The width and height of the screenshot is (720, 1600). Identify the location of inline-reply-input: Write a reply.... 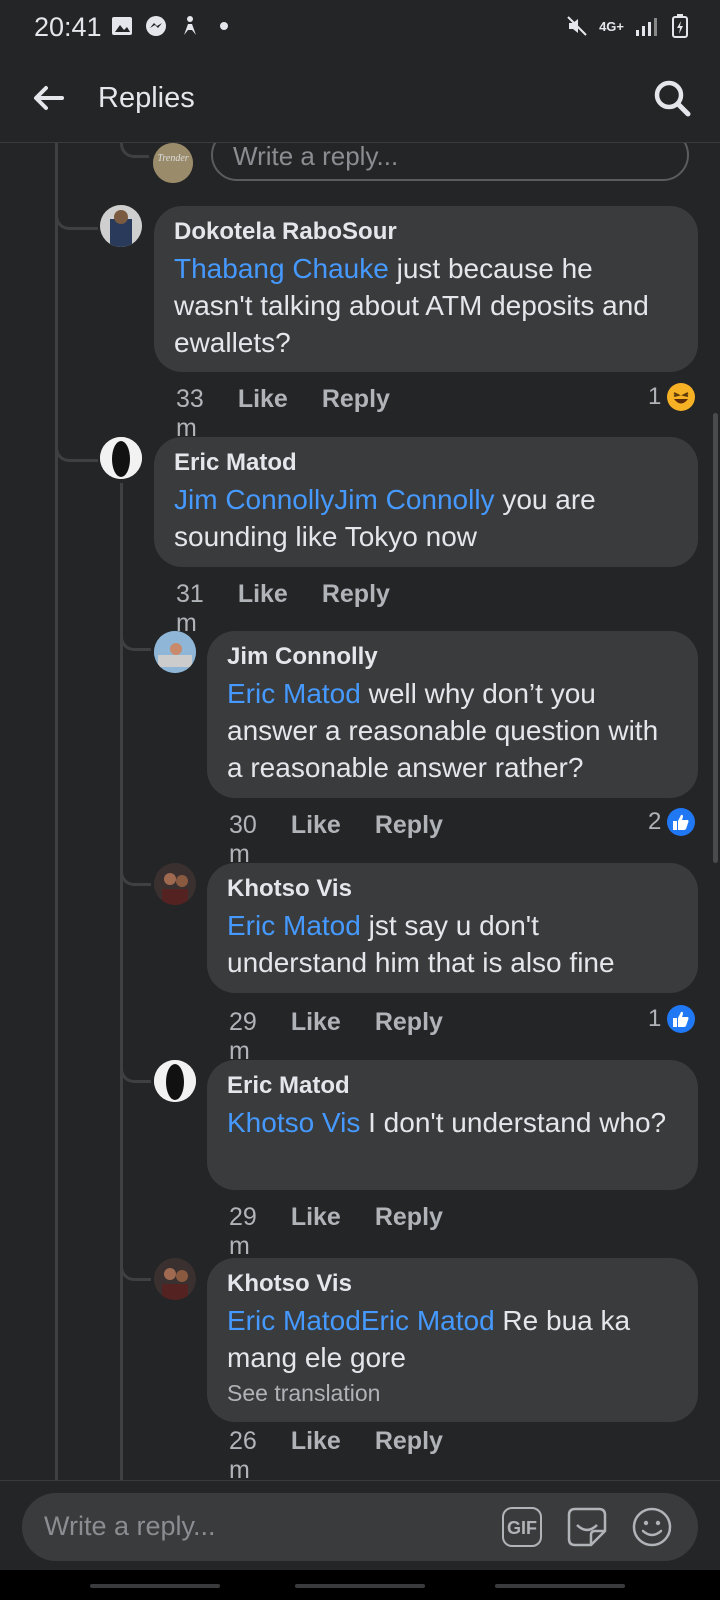
(450, 162).